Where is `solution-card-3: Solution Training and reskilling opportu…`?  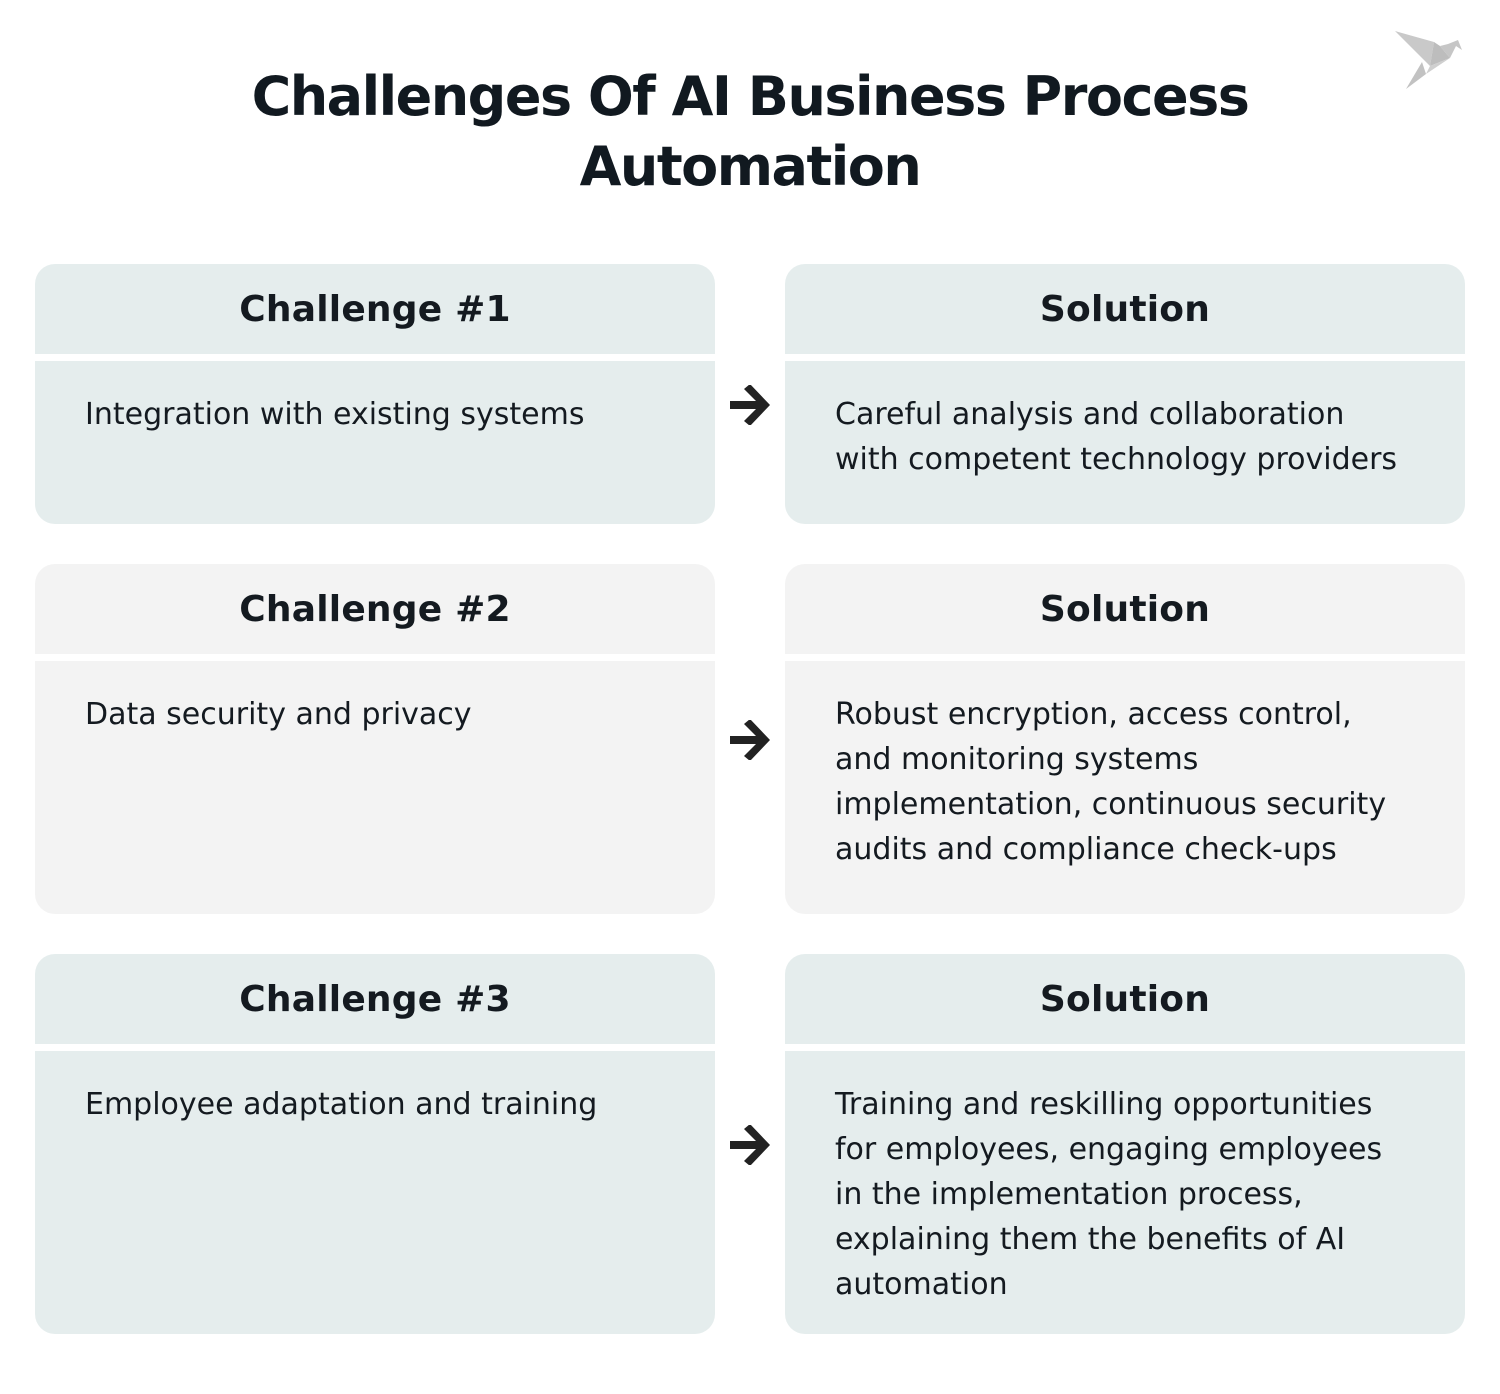 solution-card-3: Solution Training and reskilling opportu… is located at coordinates (1125, 1144).